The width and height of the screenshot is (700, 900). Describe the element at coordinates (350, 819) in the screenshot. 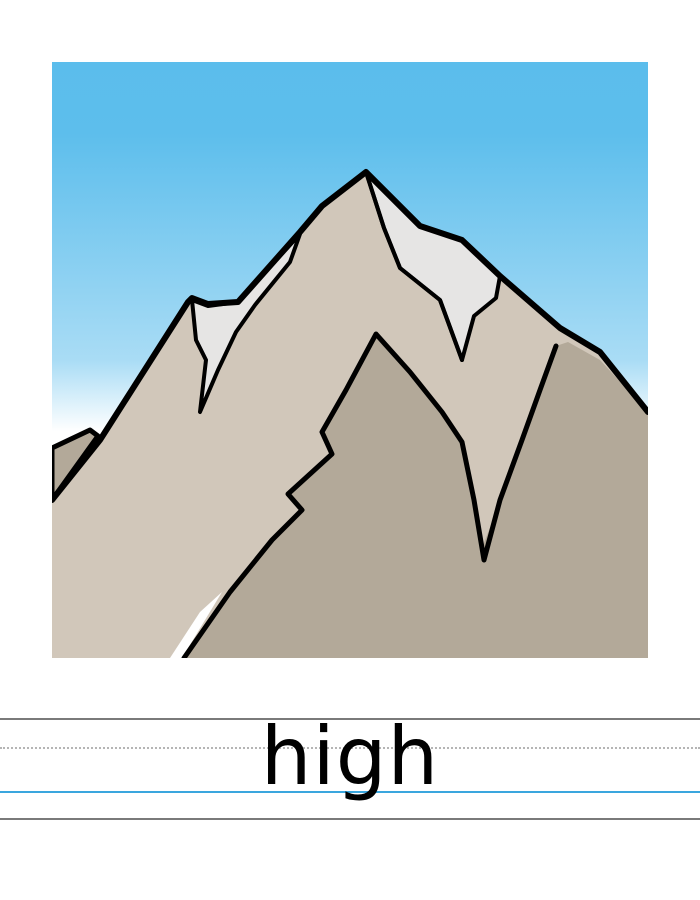

I see `bottom-guide-line` at that location.